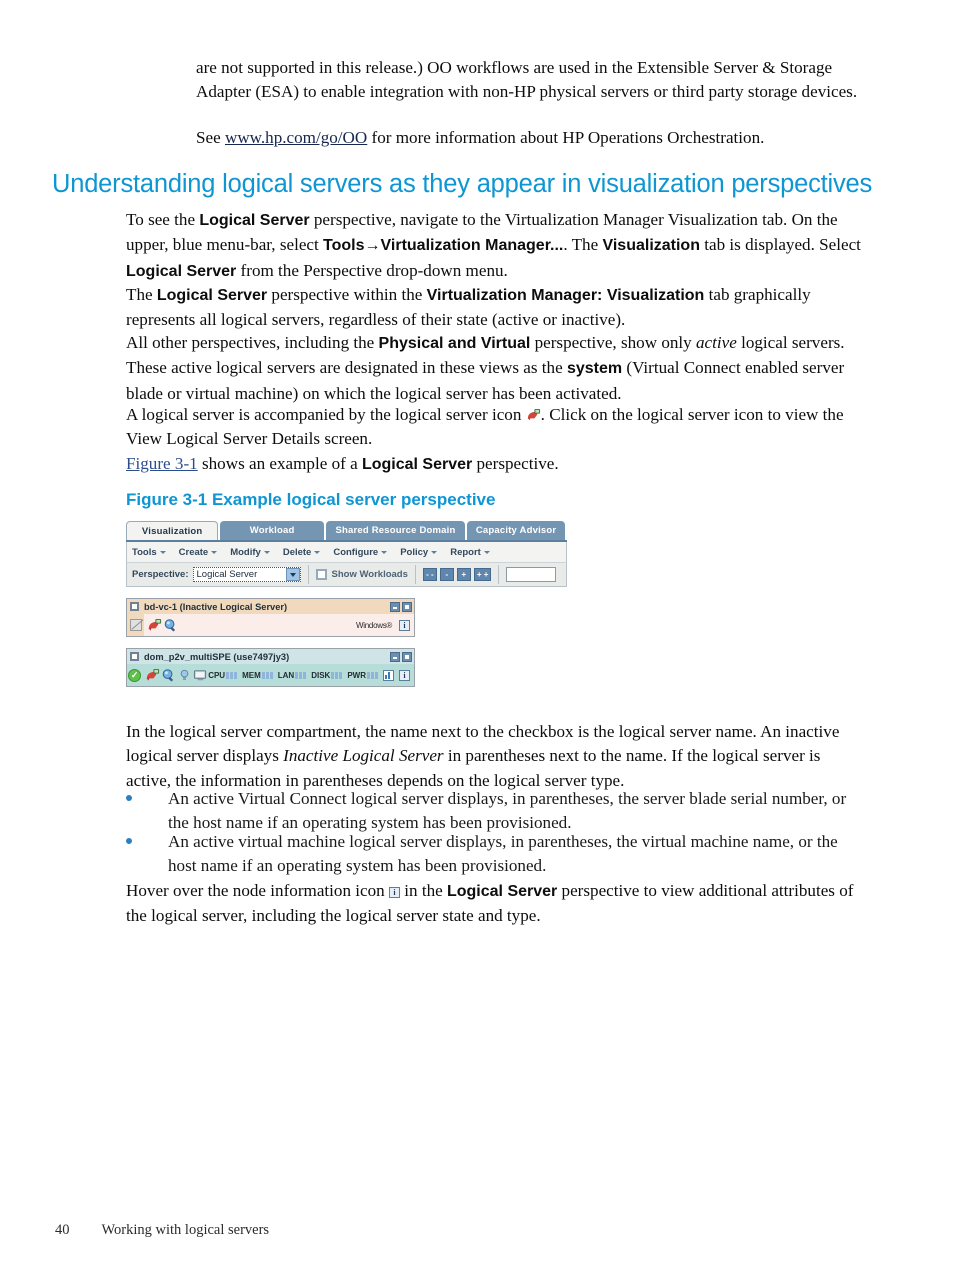  I want to click on p1-b1: Logical Server, so click(254, 220).